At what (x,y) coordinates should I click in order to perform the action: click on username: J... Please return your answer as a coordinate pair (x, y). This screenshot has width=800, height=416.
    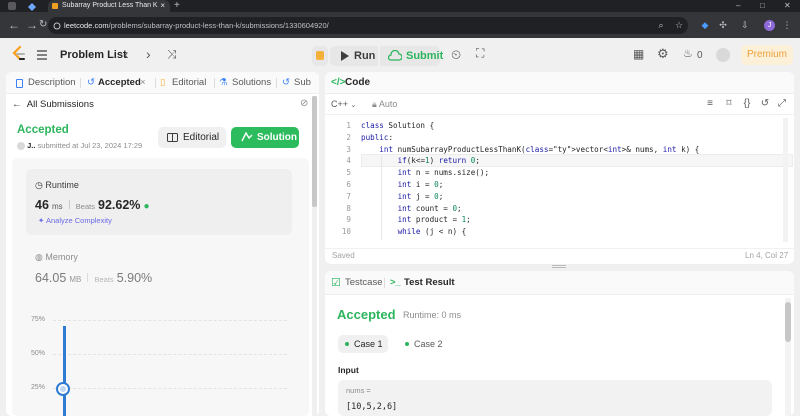
    Looking at the image, I should click on (31, 145).